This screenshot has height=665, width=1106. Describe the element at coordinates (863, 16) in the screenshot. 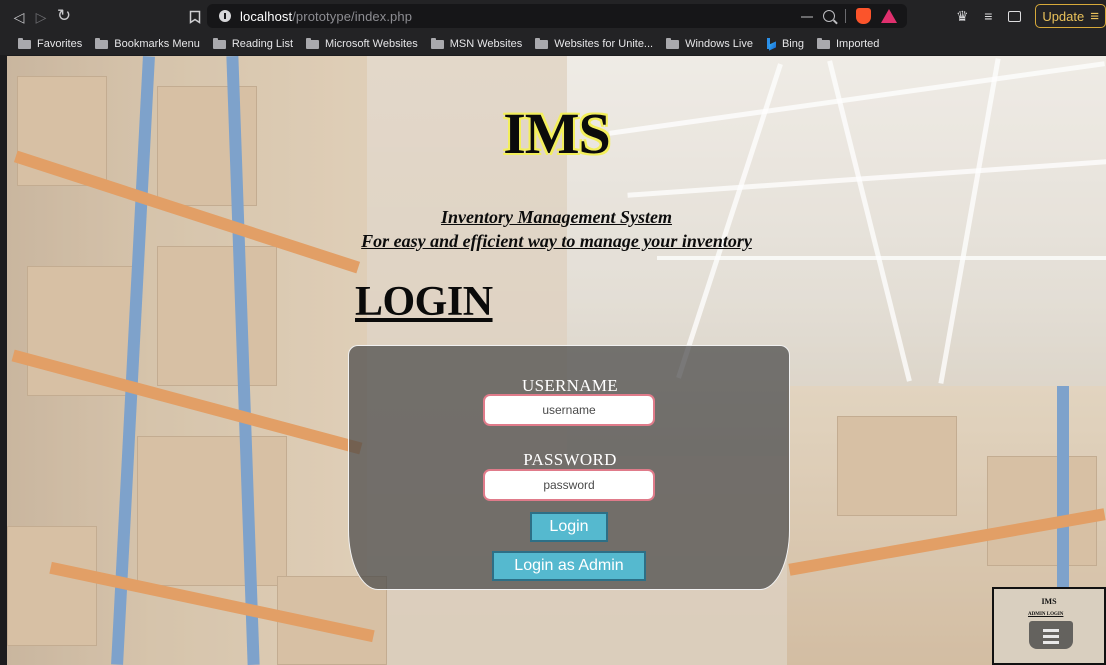

I see `brave-shields-icon` at that location.